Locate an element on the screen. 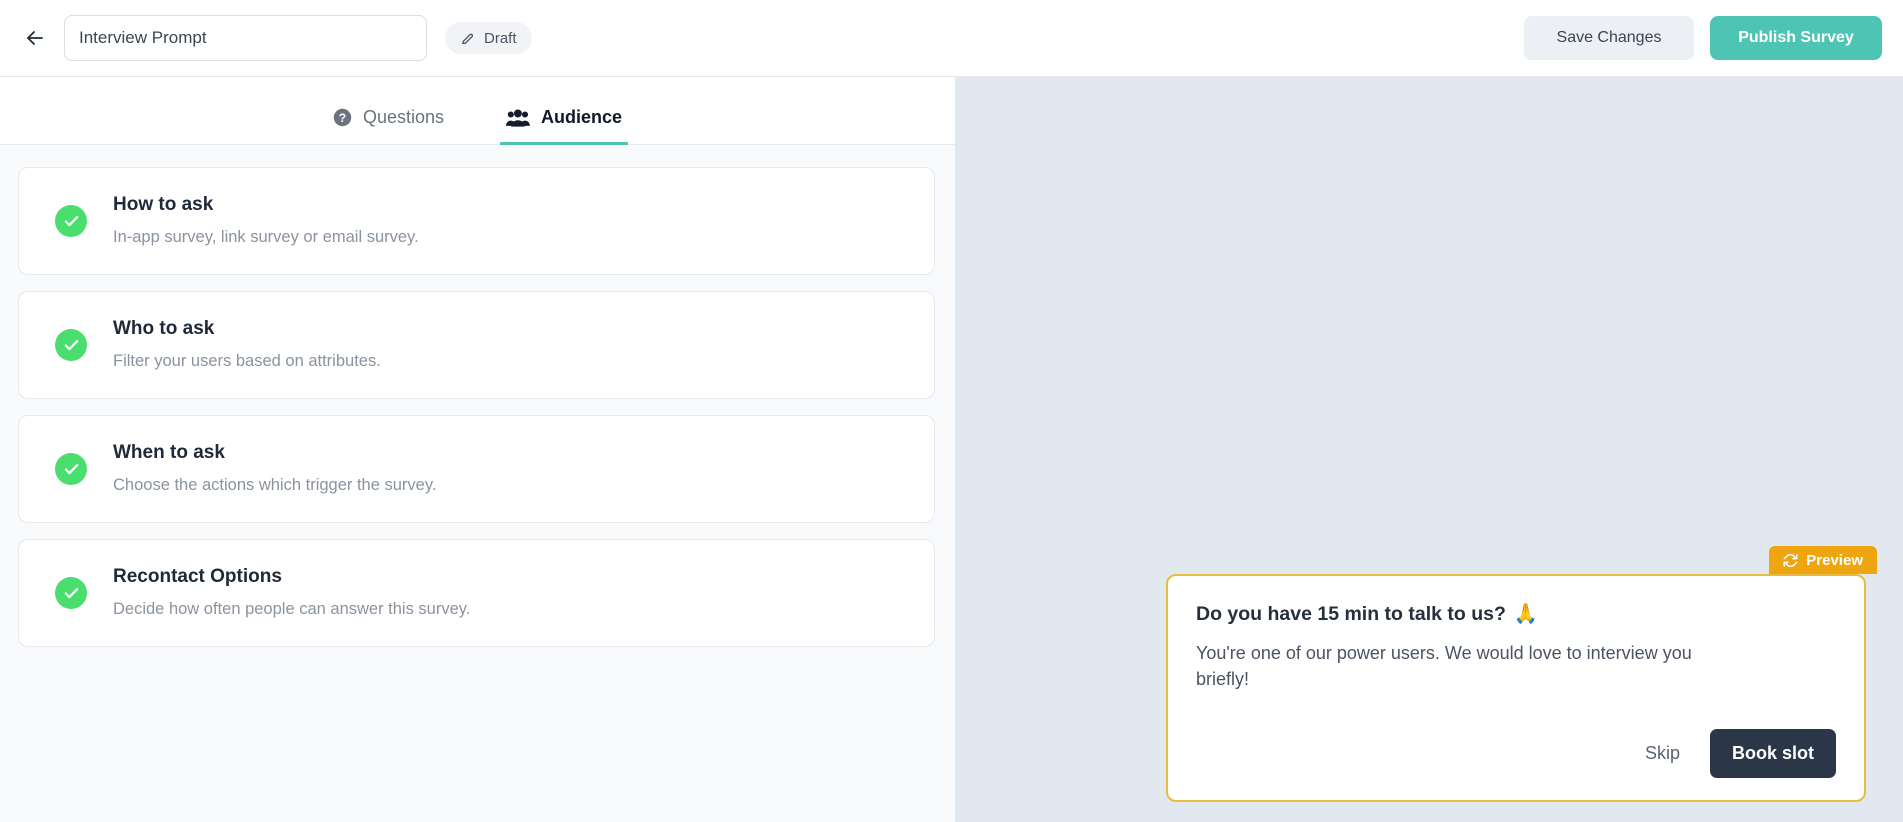 The width and height of the screenshot is (1903, 822). status-badge: Draft is located at coordinates (488, 38).